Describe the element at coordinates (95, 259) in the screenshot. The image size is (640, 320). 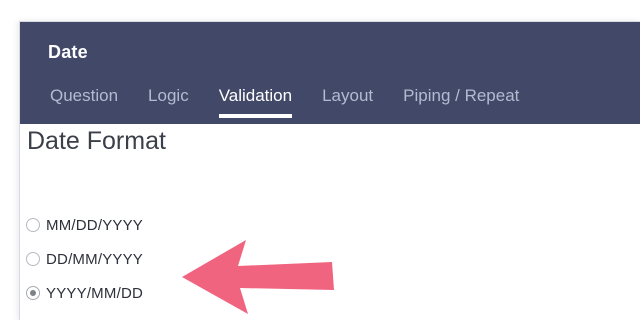
I see `option-label: DD/MM/YYYY` at that location.